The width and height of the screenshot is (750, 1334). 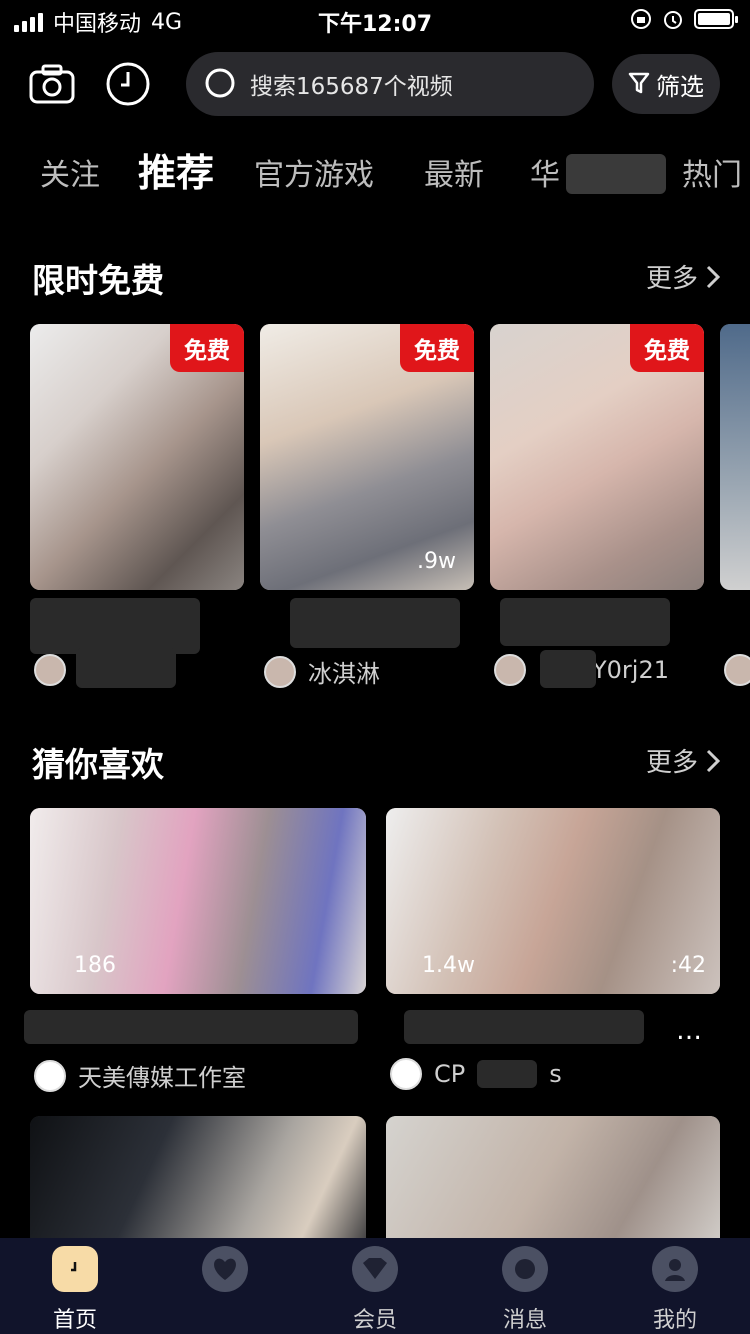 I want to click on video-author: 天美傳媒工作室, so click(x=140, y=1075).